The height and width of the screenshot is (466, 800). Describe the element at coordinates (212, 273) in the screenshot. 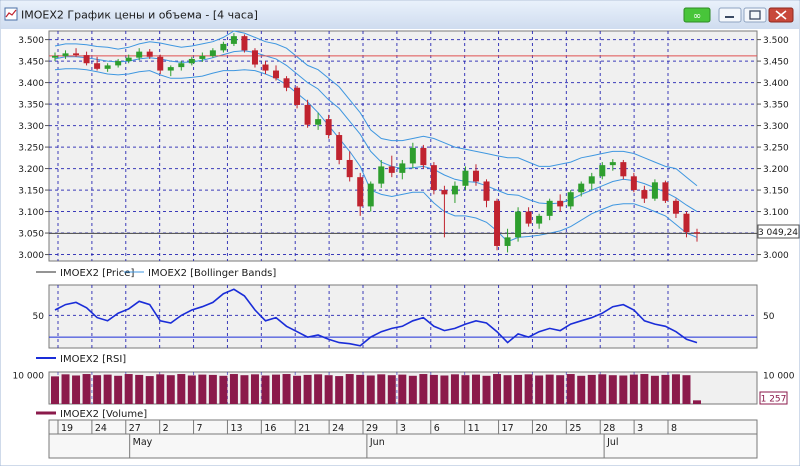

I see `svg-text: IMOEX2 [Bollinger Bands]` at that location.